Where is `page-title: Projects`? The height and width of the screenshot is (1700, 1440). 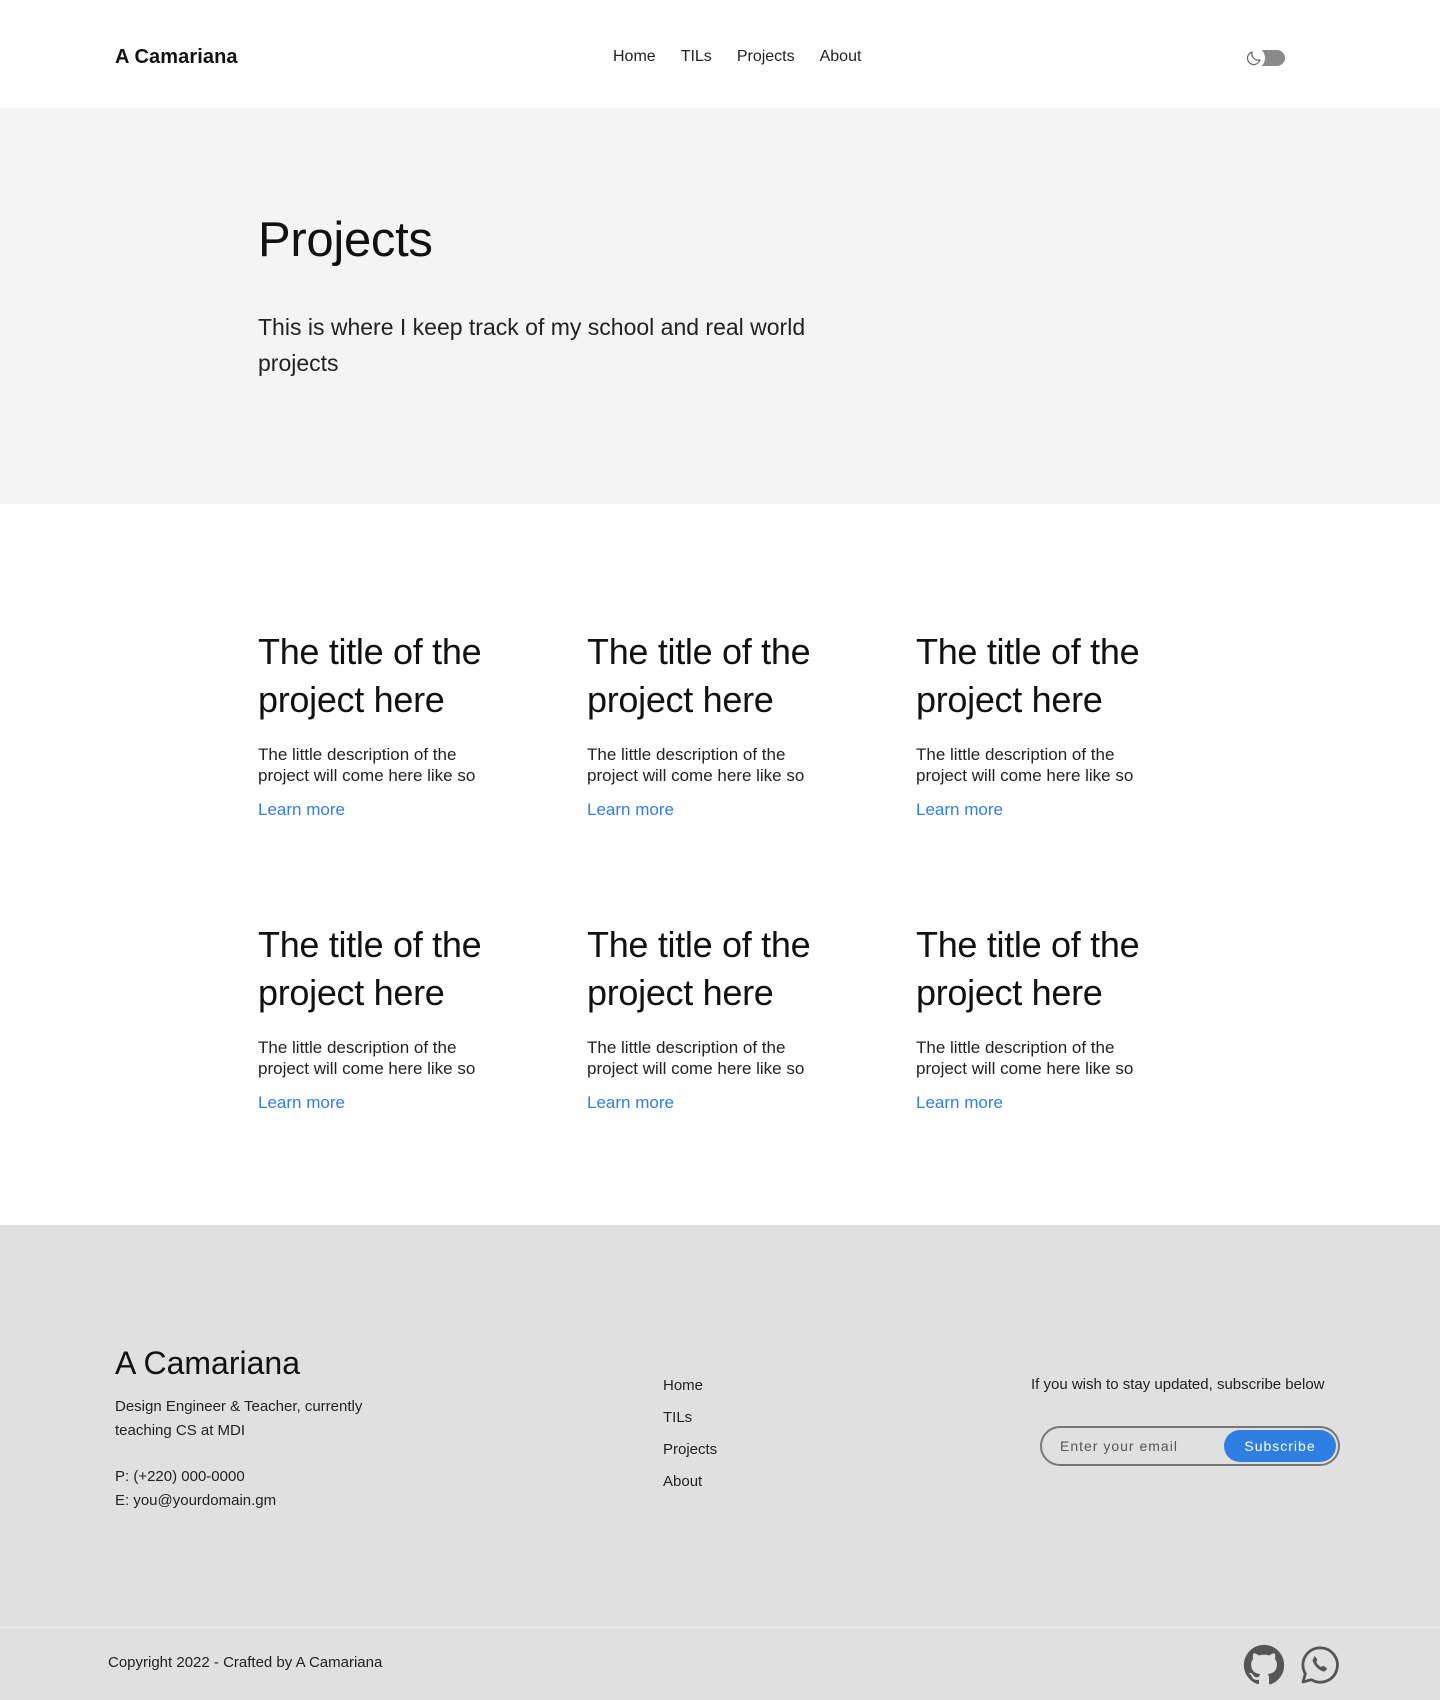 page-title: Projects is located at coordinates (345, 240).